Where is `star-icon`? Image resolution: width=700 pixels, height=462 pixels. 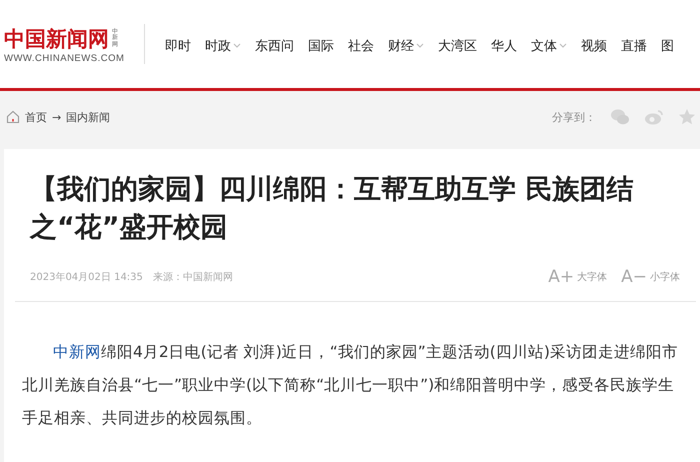
star-icon is located at coordinates (687, 117).